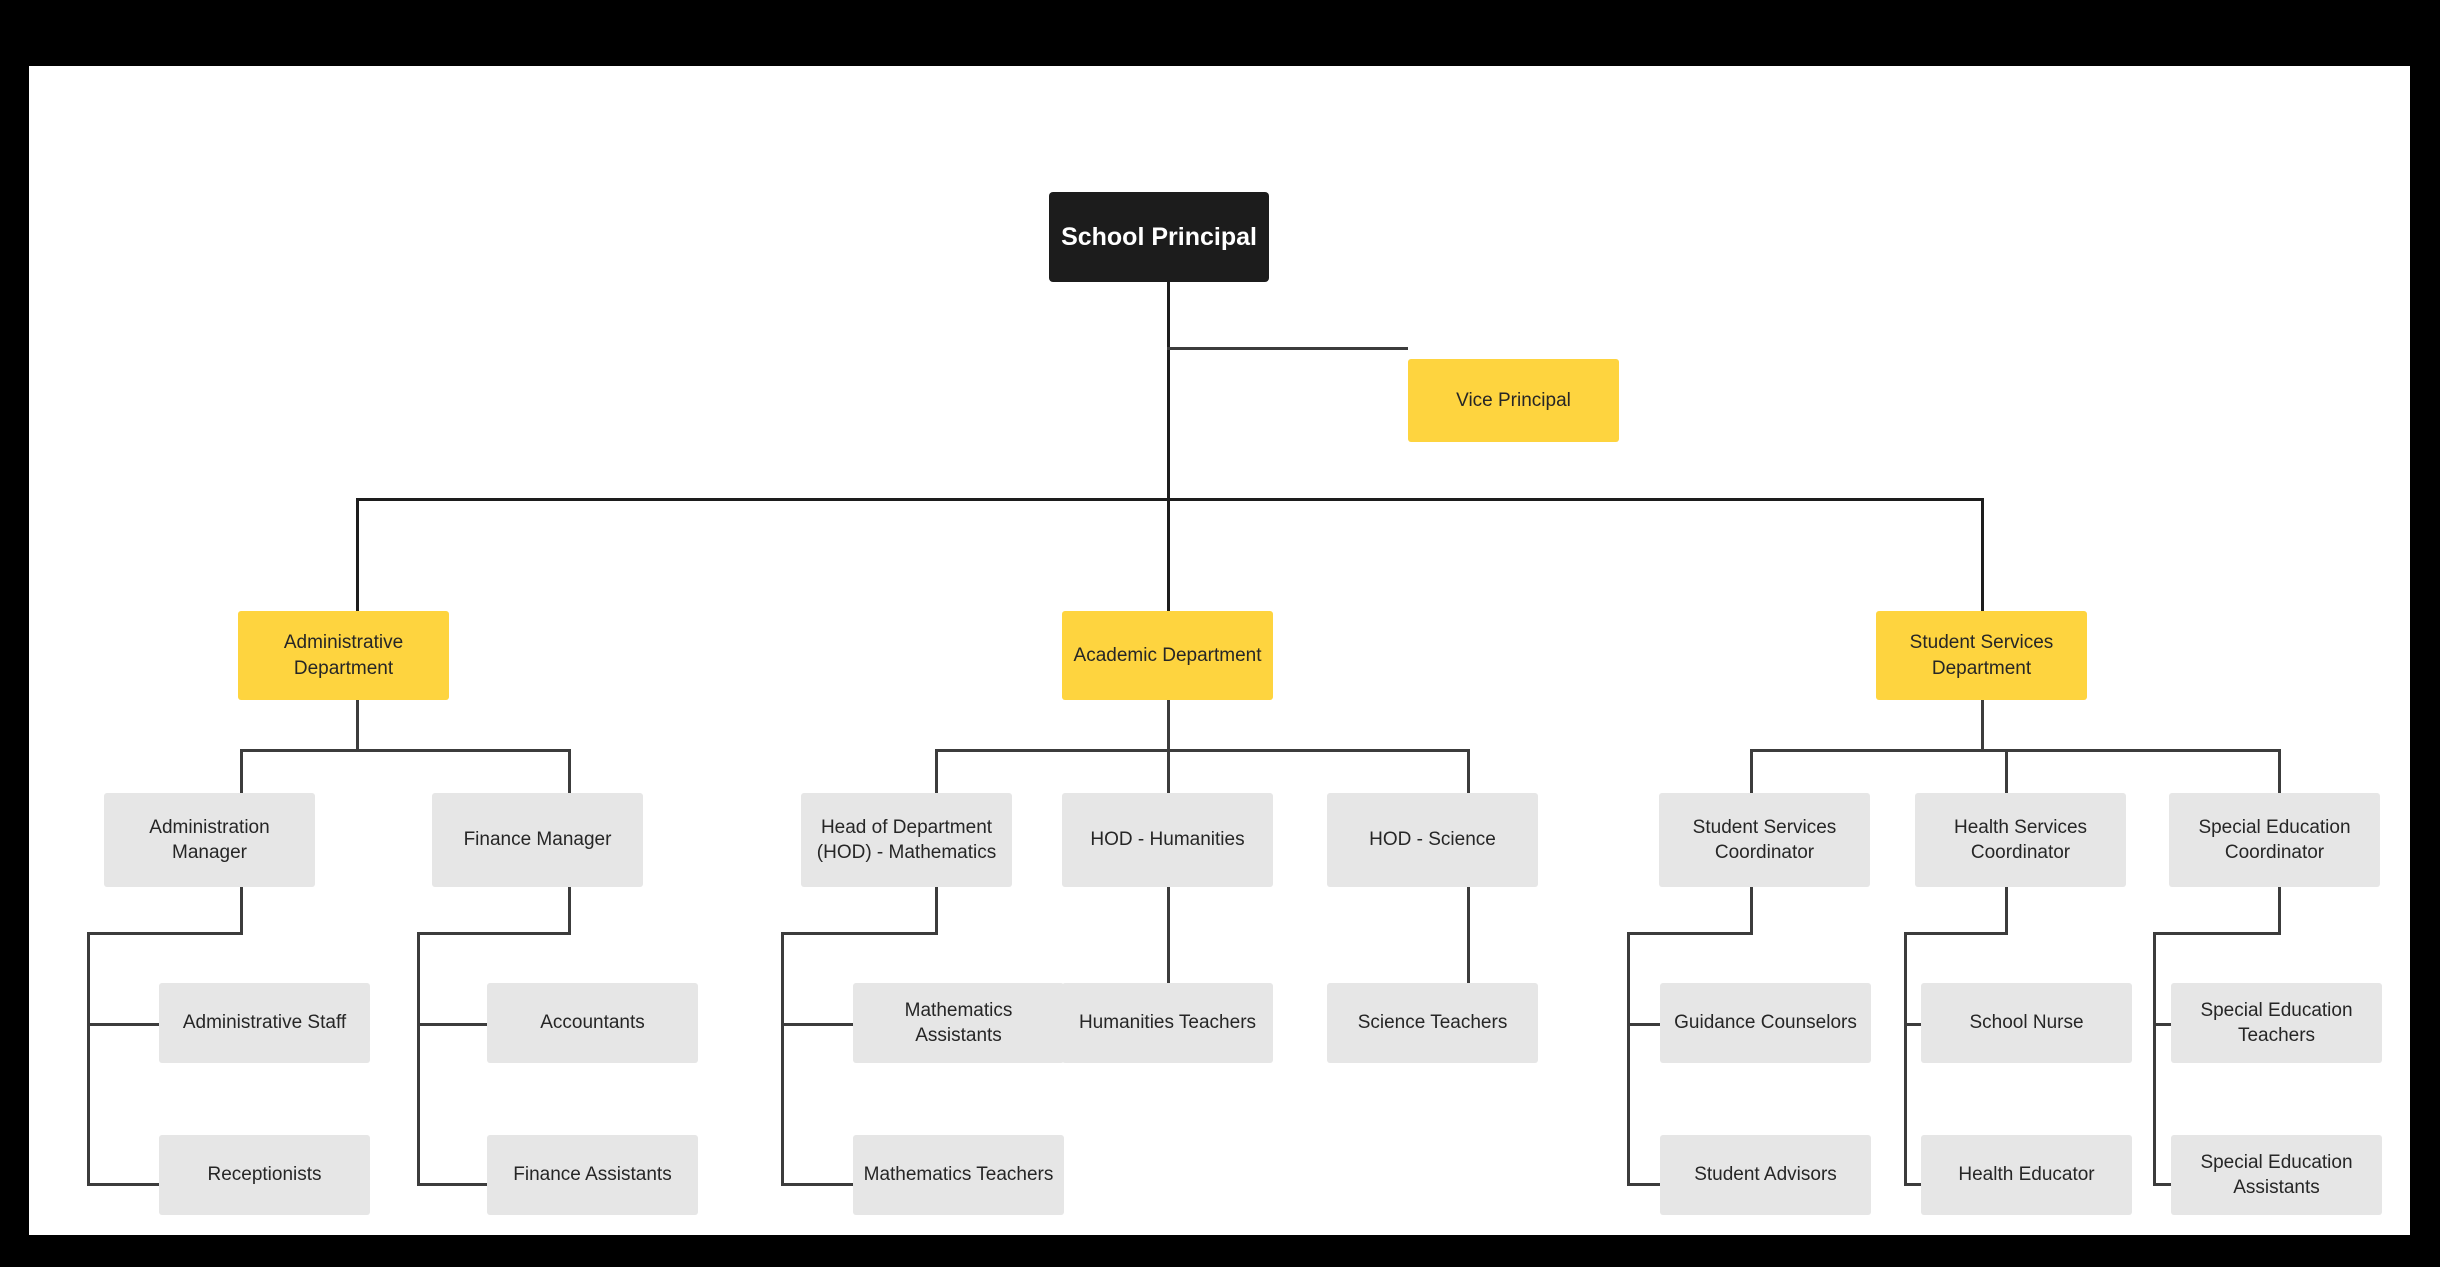 Image resolution: width=2440 pixels, height=1267 pixels. What do you see at coordinates (2162, 1024) in the screenshot?
I see `edge-sped-coord-to-sped-teachers` at bounding box center [2162, 1024].